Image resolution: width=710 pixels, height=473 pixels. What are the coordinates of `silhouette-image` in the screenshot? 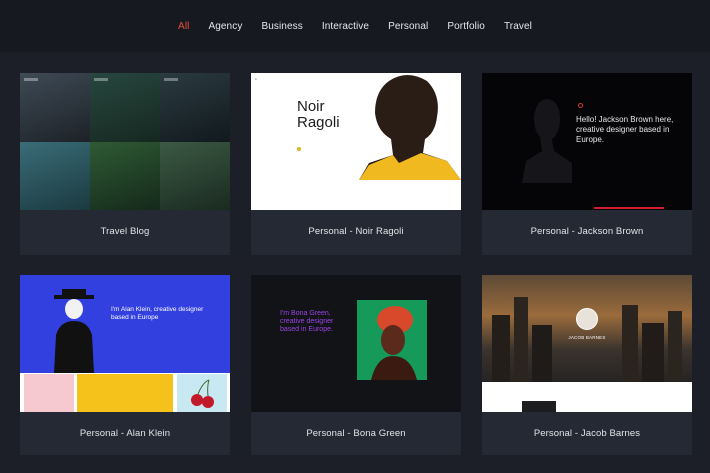 It's located at (547, 141).